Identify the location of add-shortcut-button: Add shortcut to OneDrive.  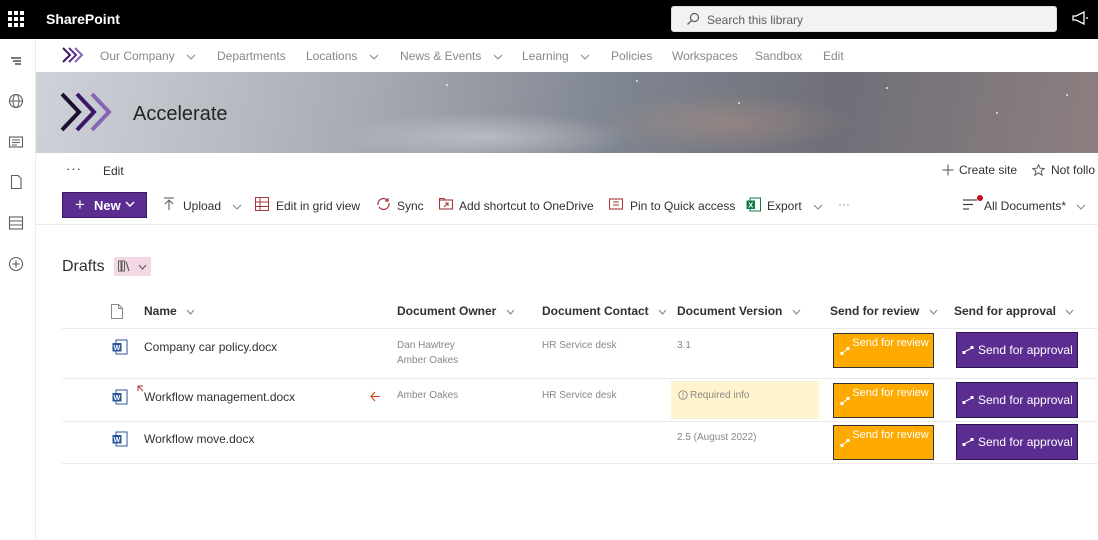
(526, 206).